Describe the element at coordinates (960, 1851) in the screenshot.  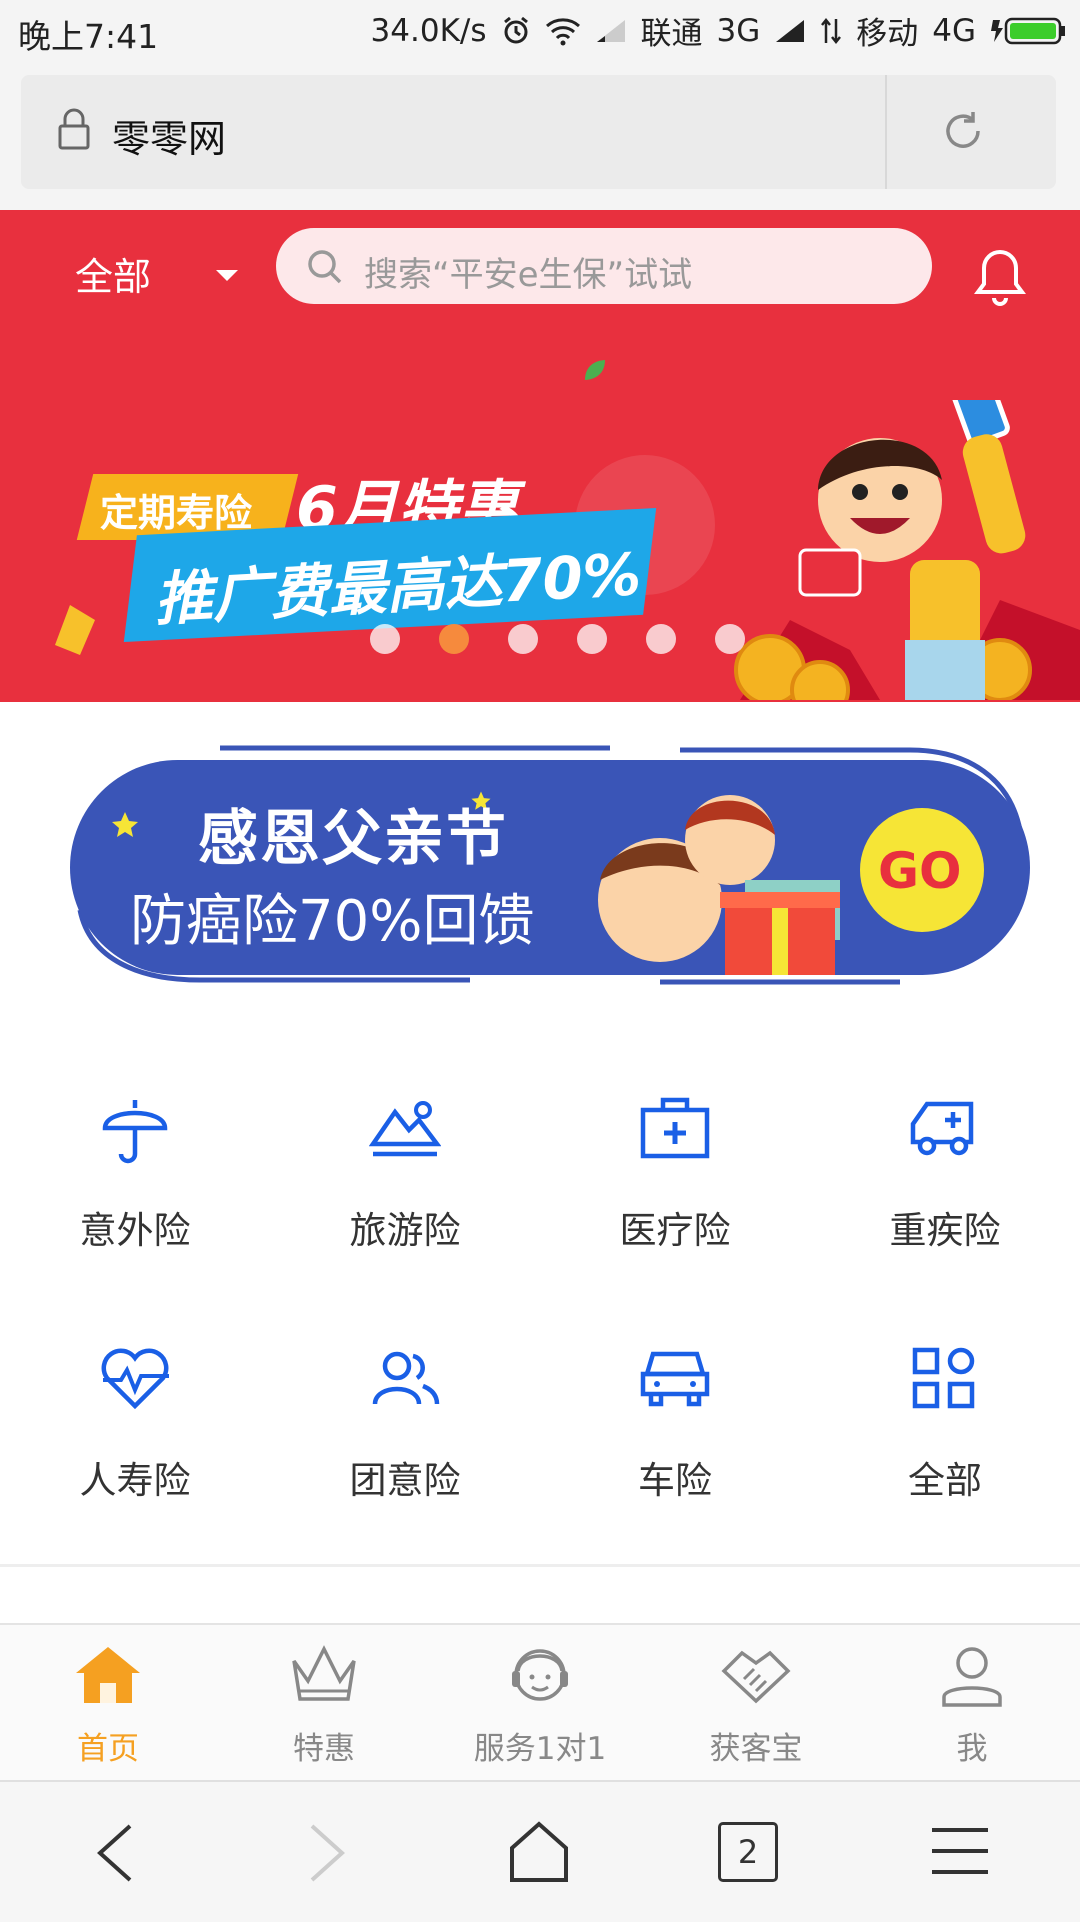
I see `menu-icon` at that location.